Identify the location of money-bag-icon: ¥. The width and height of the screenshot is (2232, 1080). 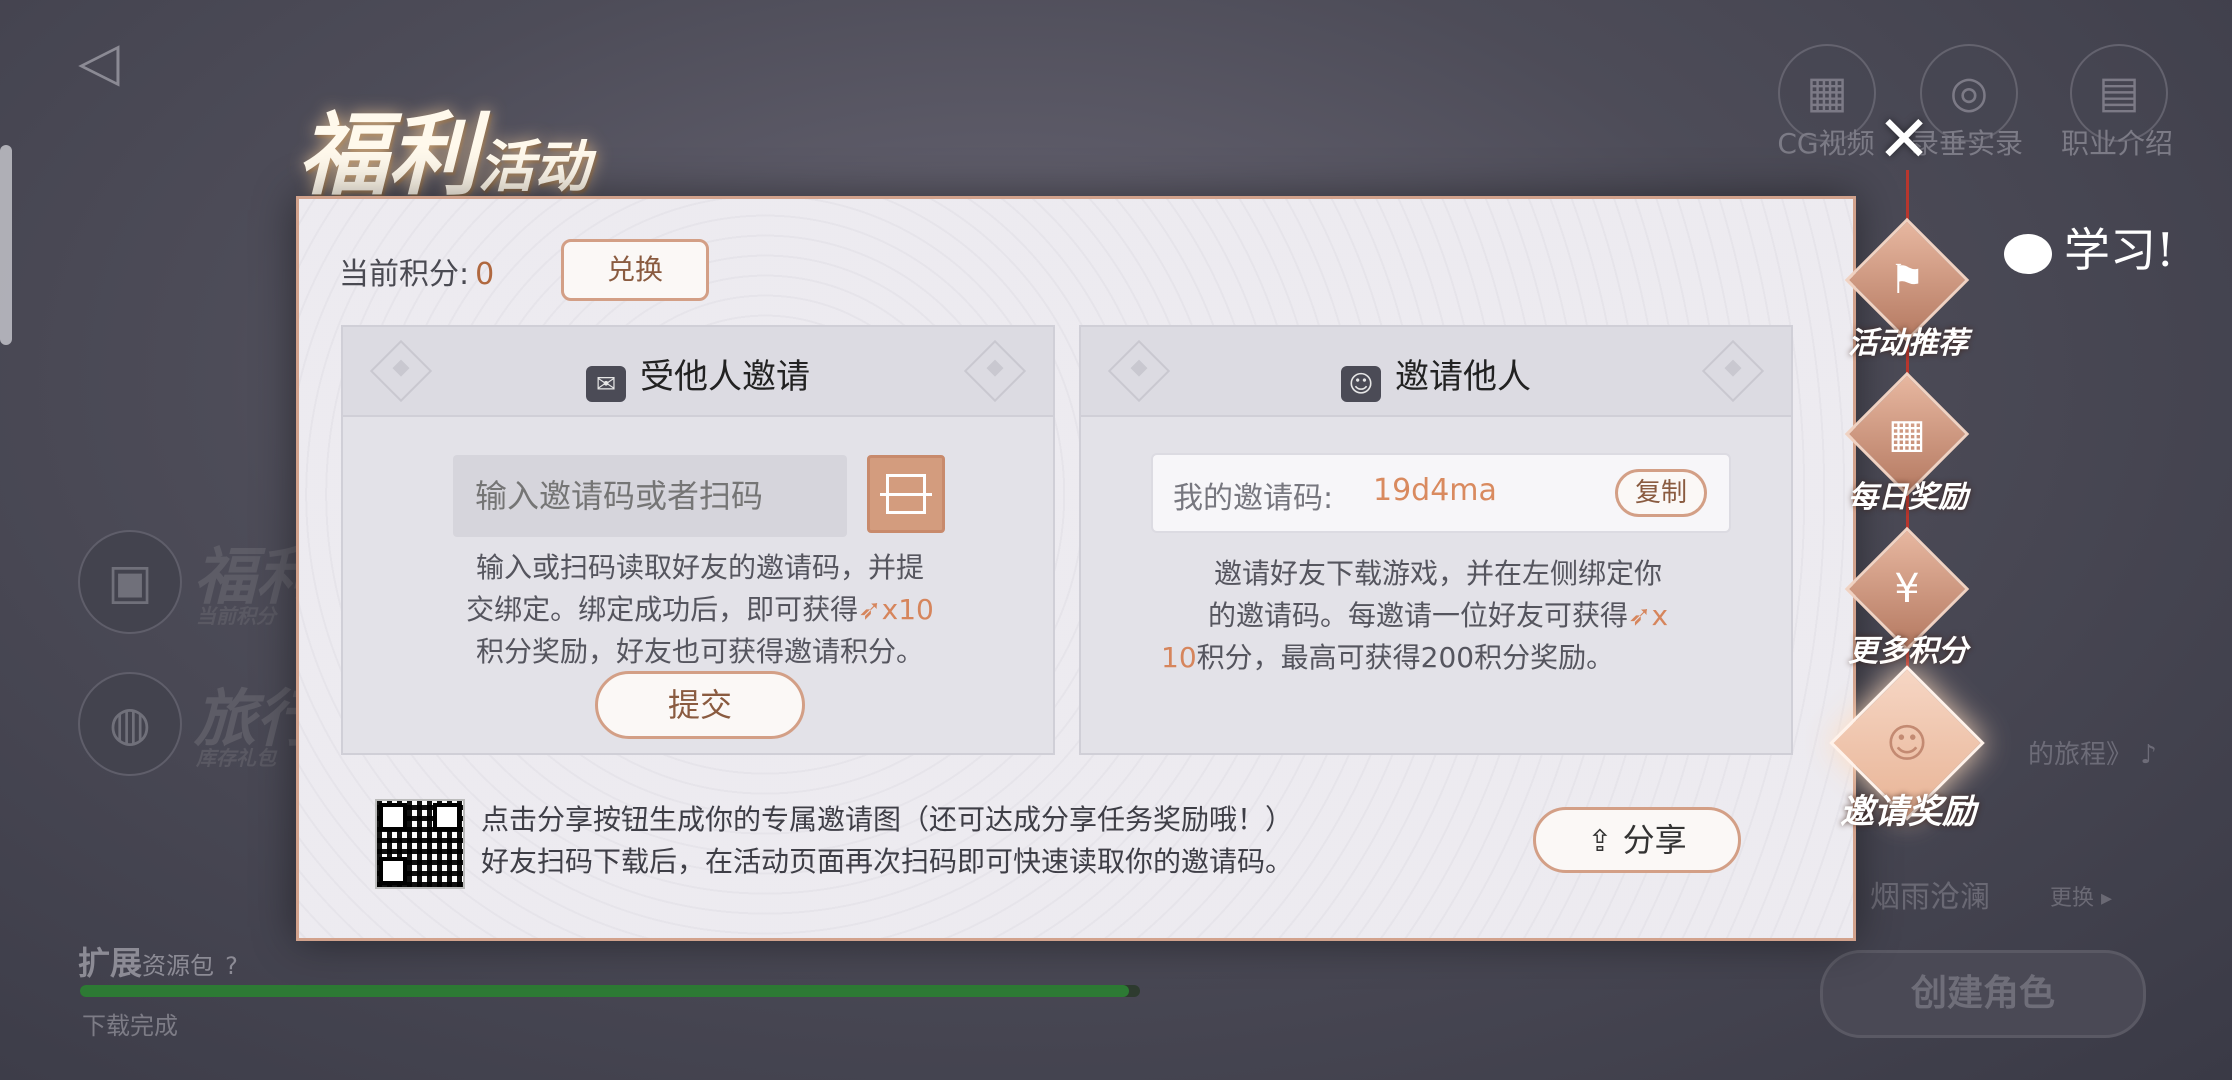
(1907, 589).